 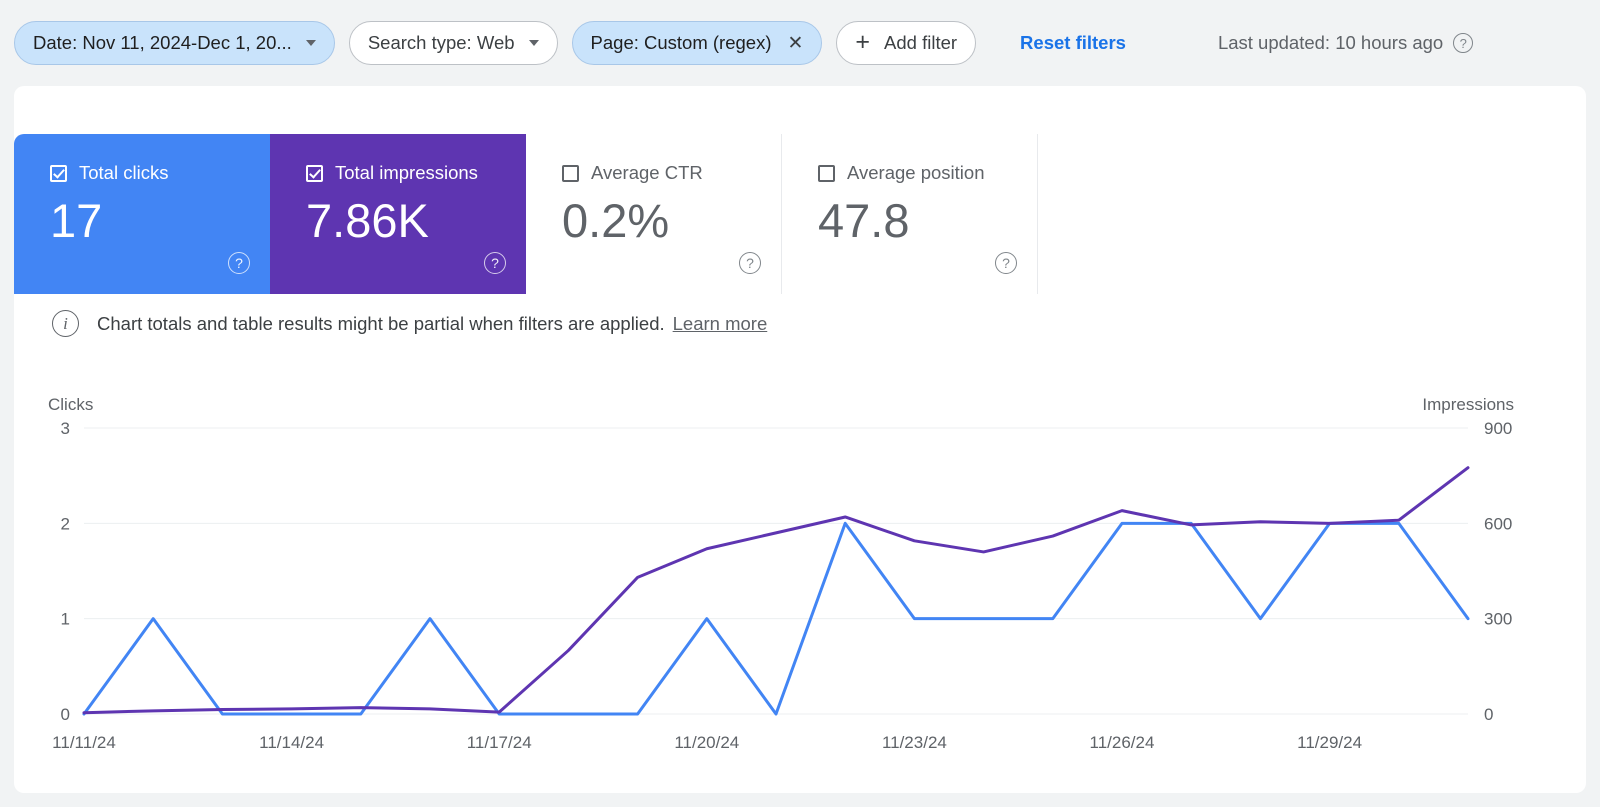 What do you see at coordinates (65, 323) in the screenshot?
I see `info-icon: i` at bounding box center [65, 323].